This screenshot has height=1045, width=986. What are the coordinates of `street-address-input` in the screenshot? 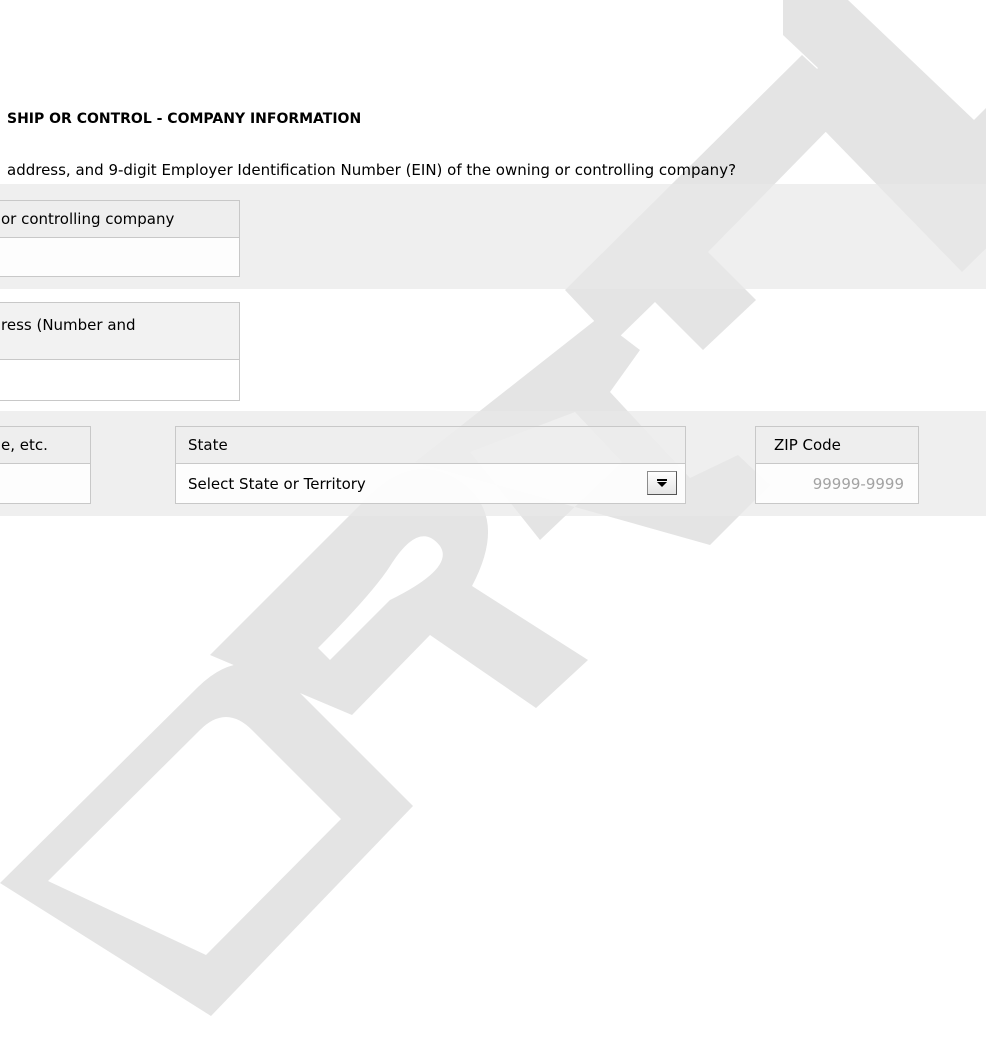 It's located at (119, 380).